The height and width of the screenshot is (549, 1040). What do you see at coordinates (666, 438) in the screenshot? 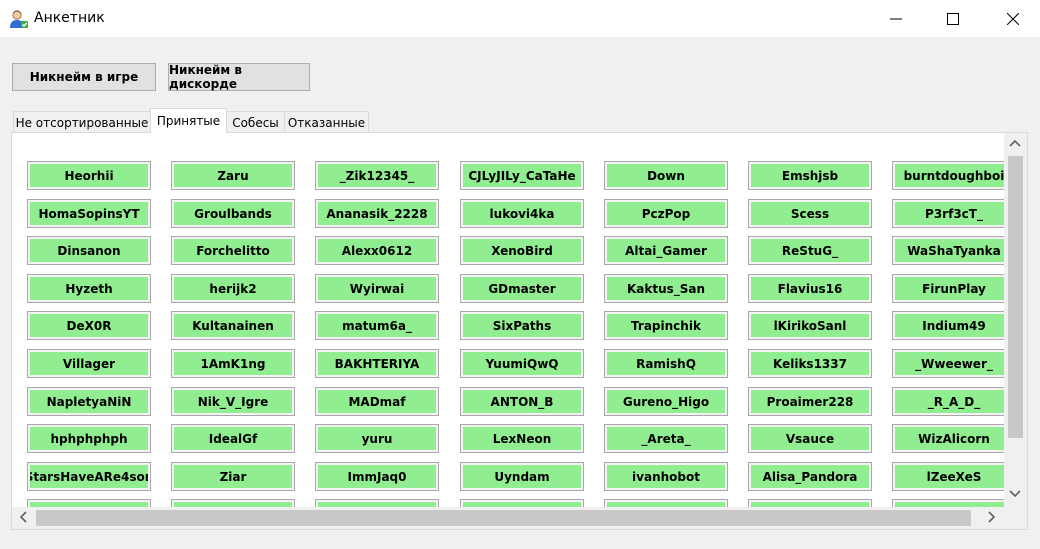
I see `nickname-cell: _Areta_` at bounding box center [666, 438].